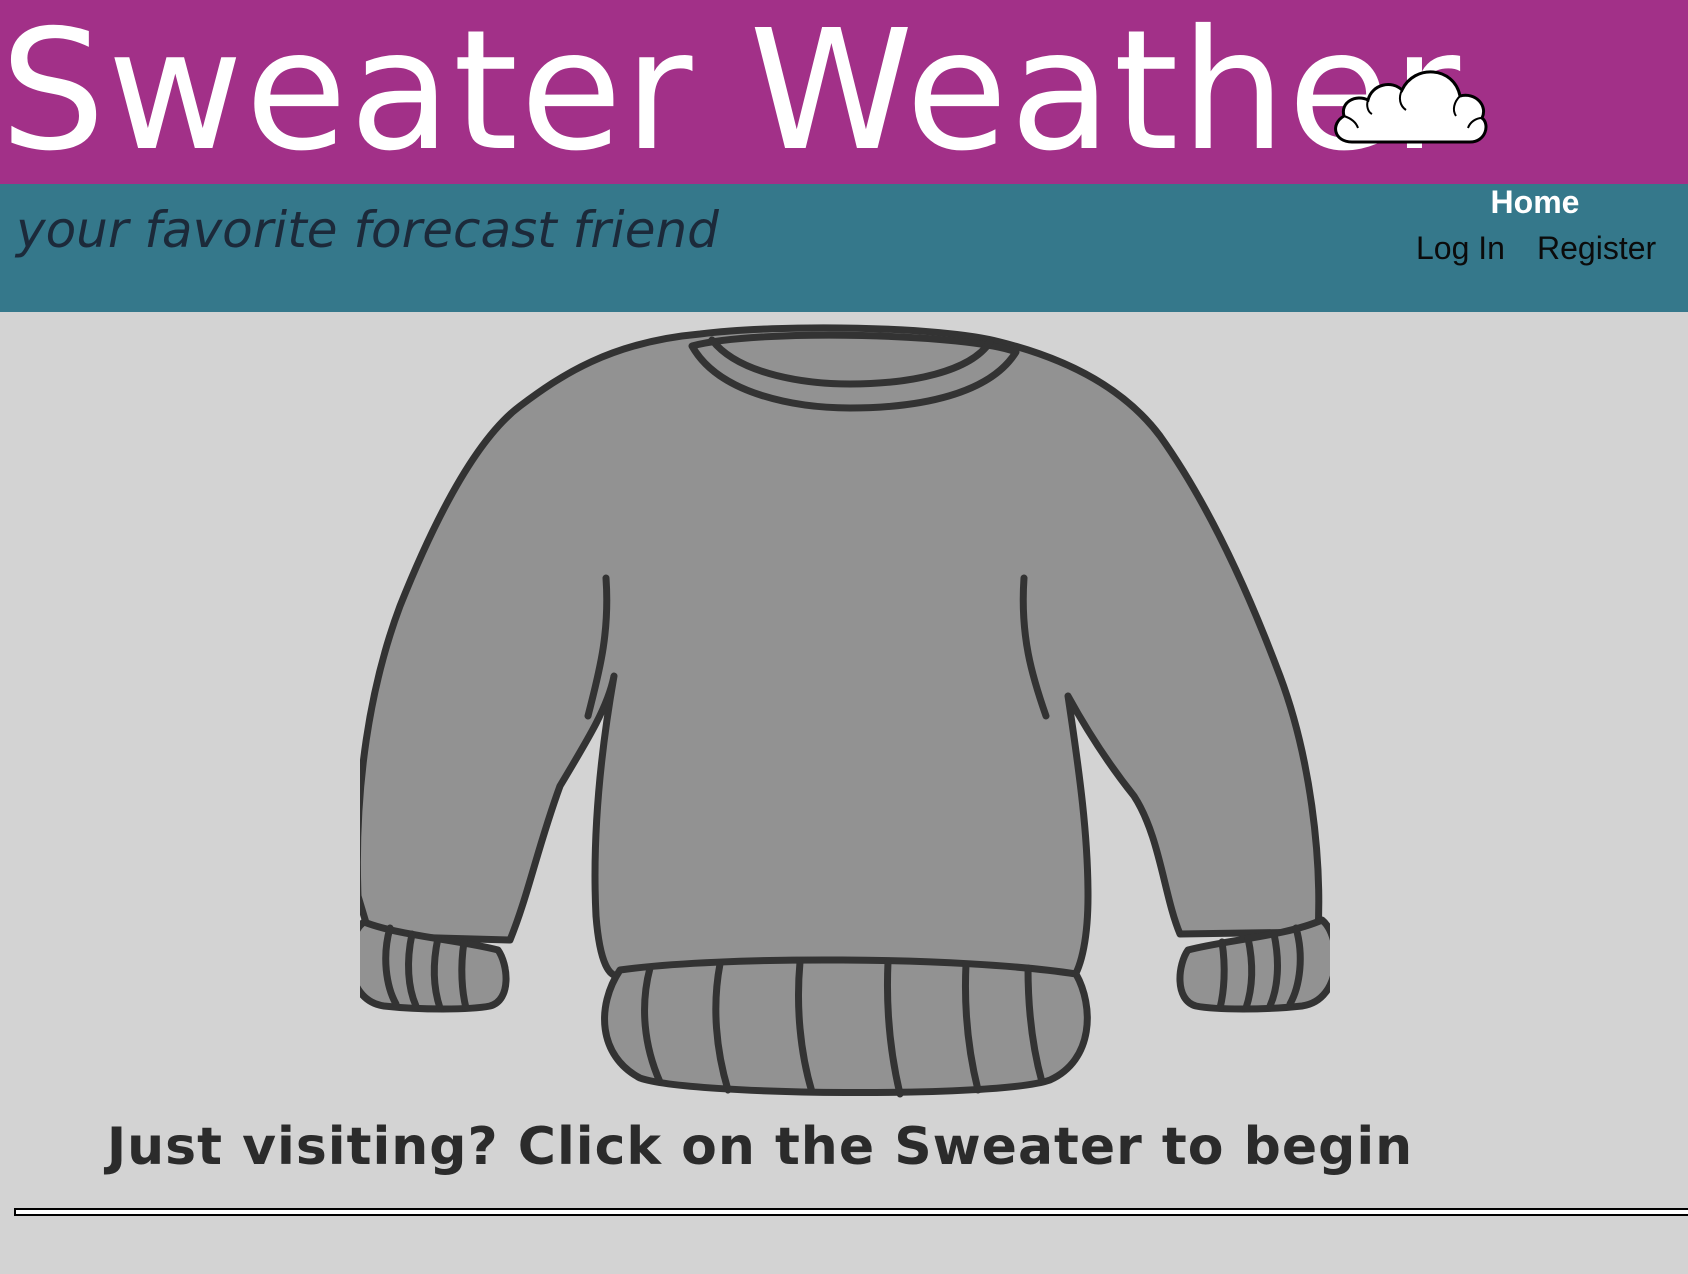  I want to click on cloud-icon, so click(1411, 107).